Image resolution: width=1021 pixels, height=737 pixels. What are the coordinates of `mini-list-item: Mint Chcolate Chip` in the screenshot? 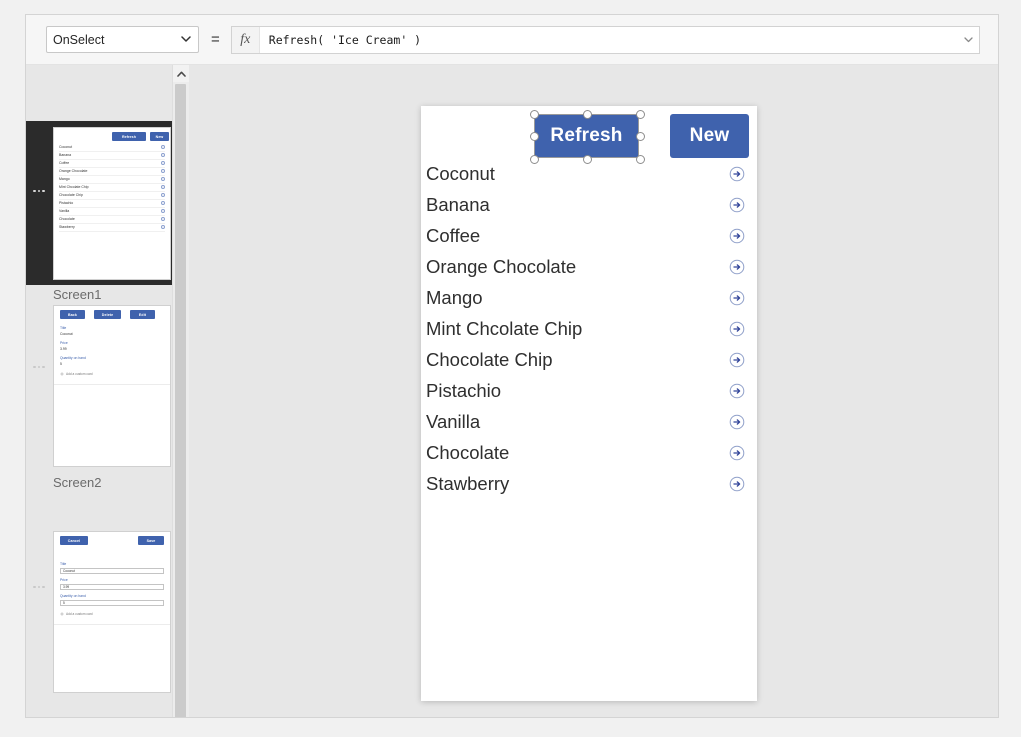 It's located at (112, 188).